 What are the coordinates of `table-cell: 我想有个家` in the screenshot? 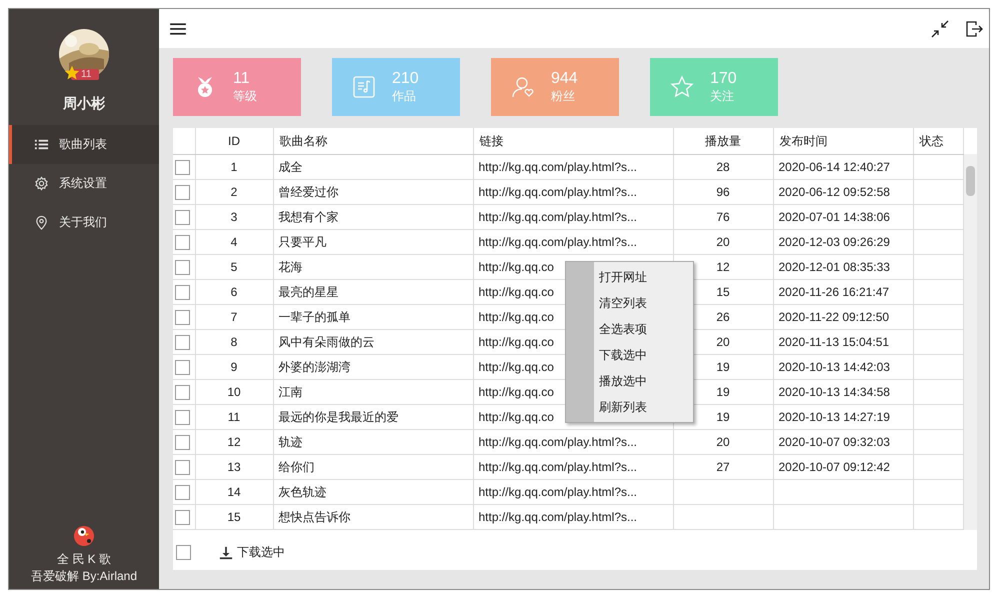 It's located at (308, 217).